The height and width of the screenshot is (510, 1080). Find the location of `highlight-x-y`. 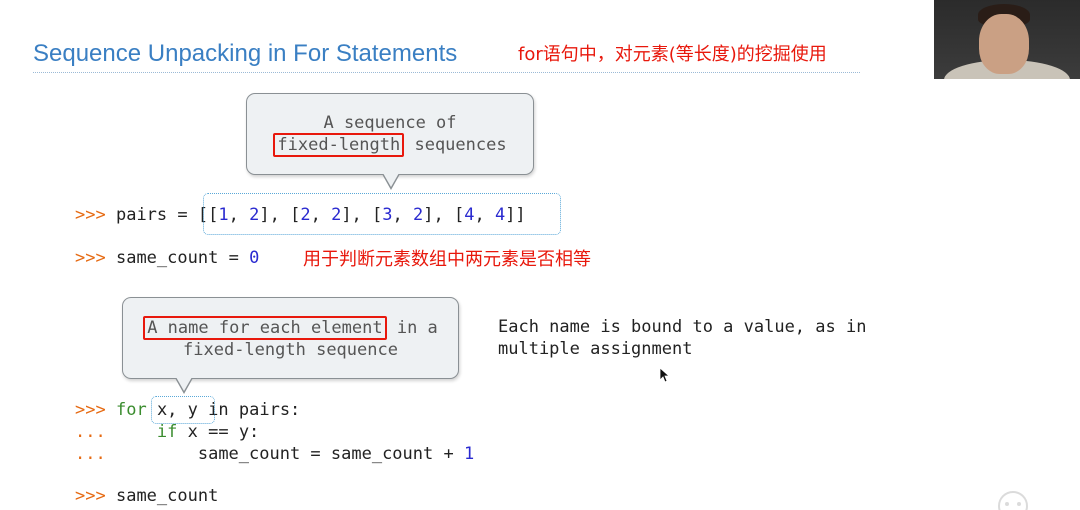

highlight-x-y is located at coordinates (183, 410).